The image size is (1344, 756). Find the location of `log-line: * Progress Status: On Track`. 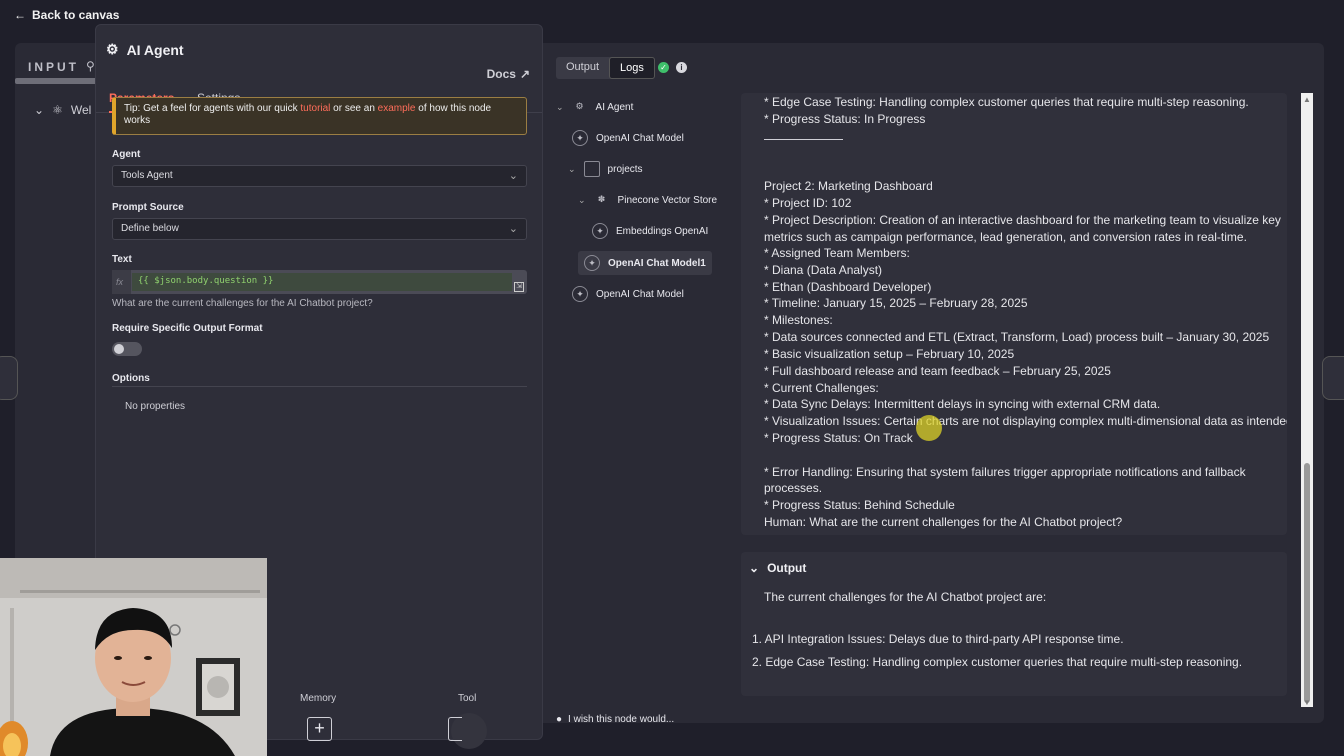

log-line: * Progress Status: On Track is located at coordinates (838, 438).